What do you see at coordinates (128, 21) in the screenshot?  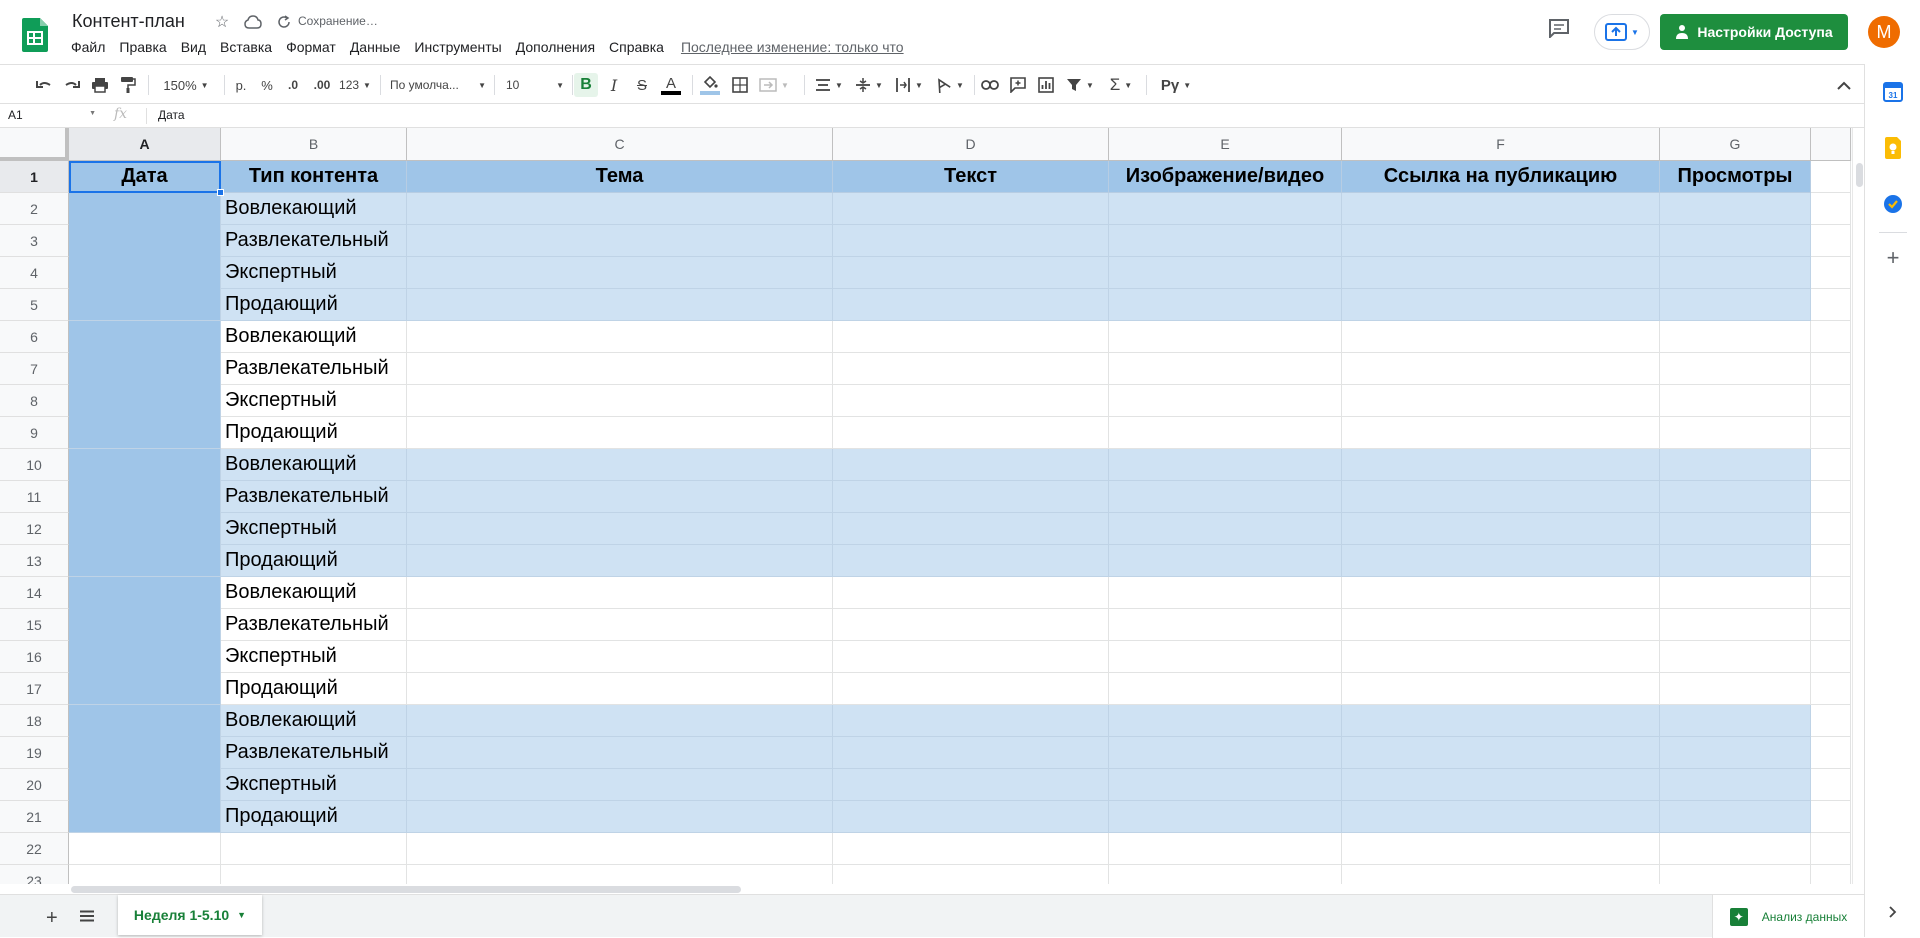 I see `document-title: Контент-план` at bounding box center [128, 21].